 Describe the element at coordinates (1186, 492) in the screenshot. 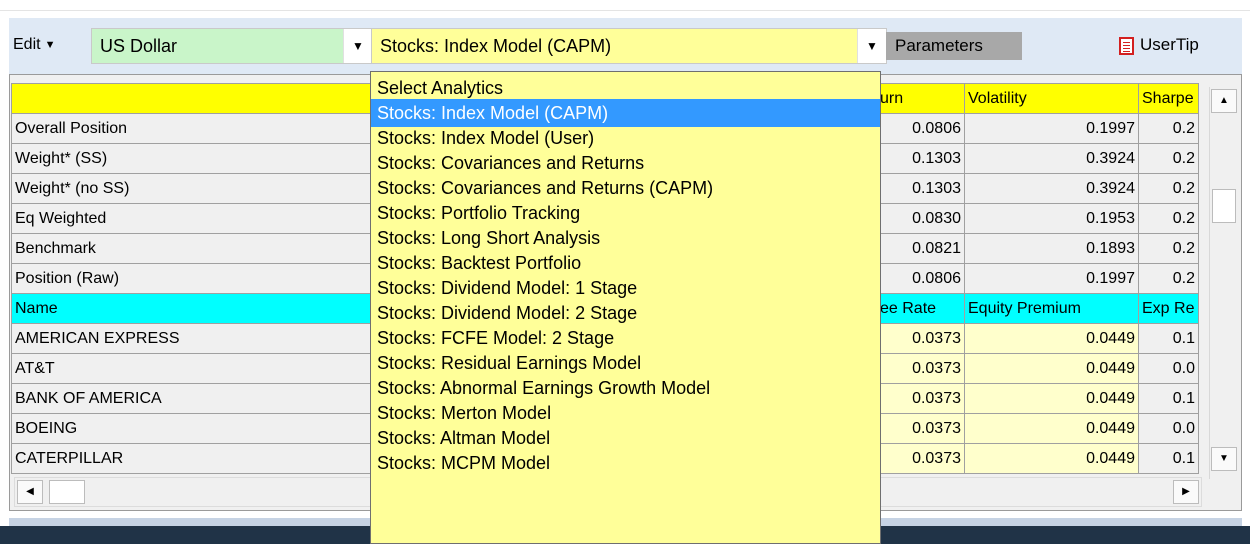

I see `scroll-right-icon: ▶` at that location.